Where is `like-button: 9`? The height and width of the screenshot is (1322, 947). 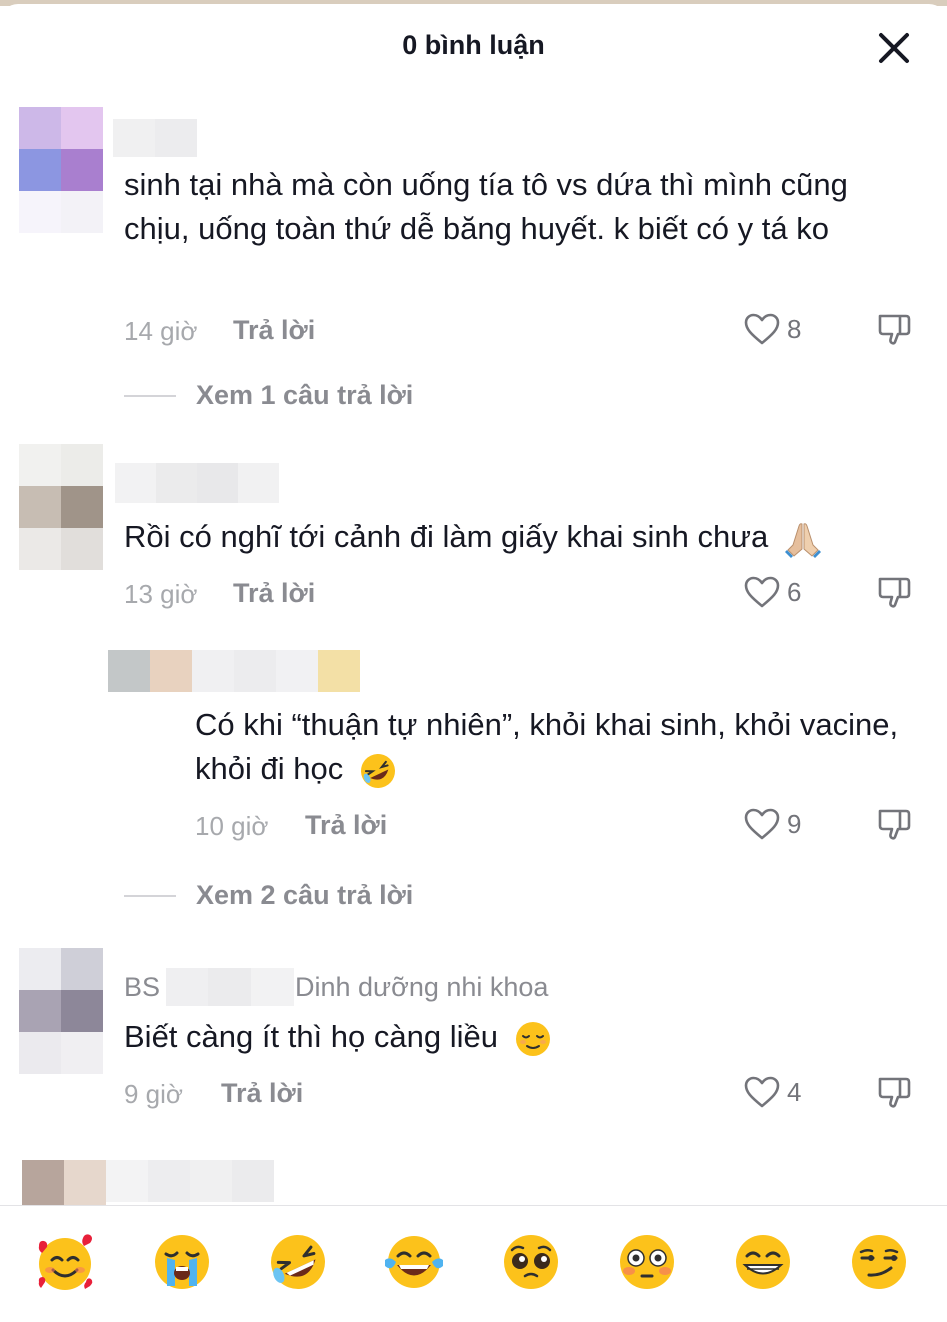 like-button: 9 is located at coordinates (772, 824).